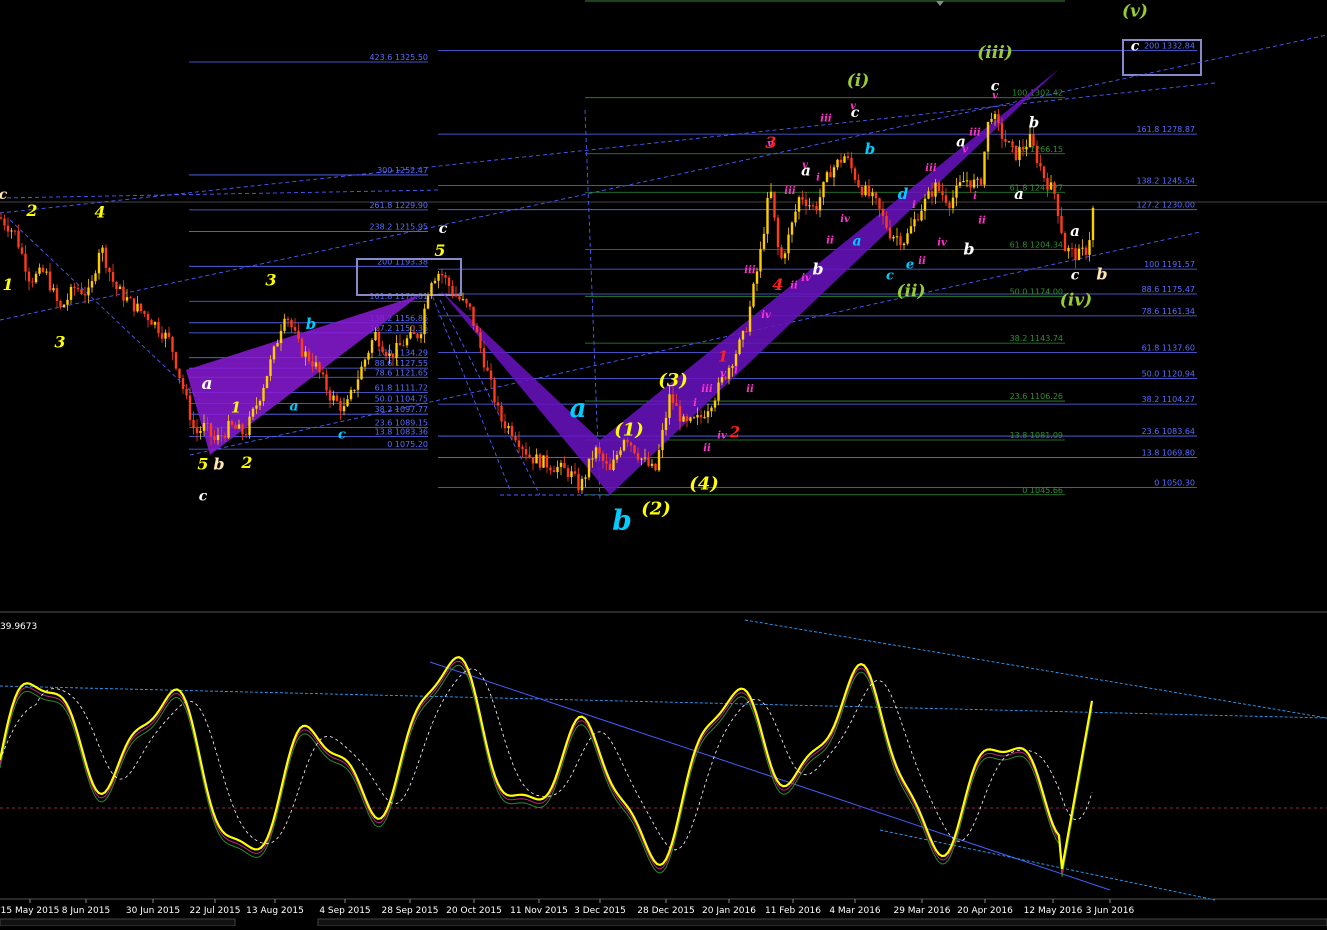 The width and height of the screenshot is (1327, 930). What do you see at coordinates (870, 149) in the screenshot?
I see `wave-label: b` at bounding box center [870, 149].